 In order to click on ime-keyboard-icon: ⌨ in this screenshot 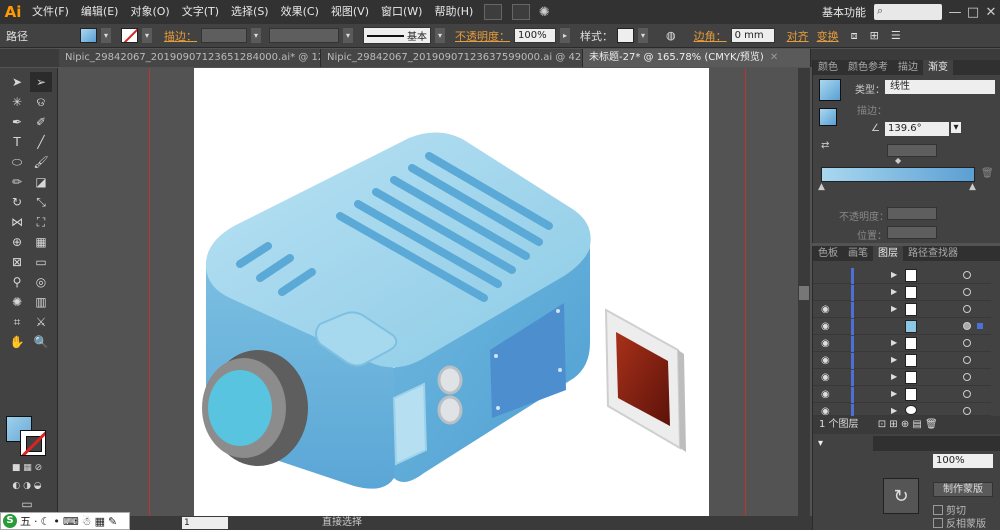, I will do `click(71, 521)`.